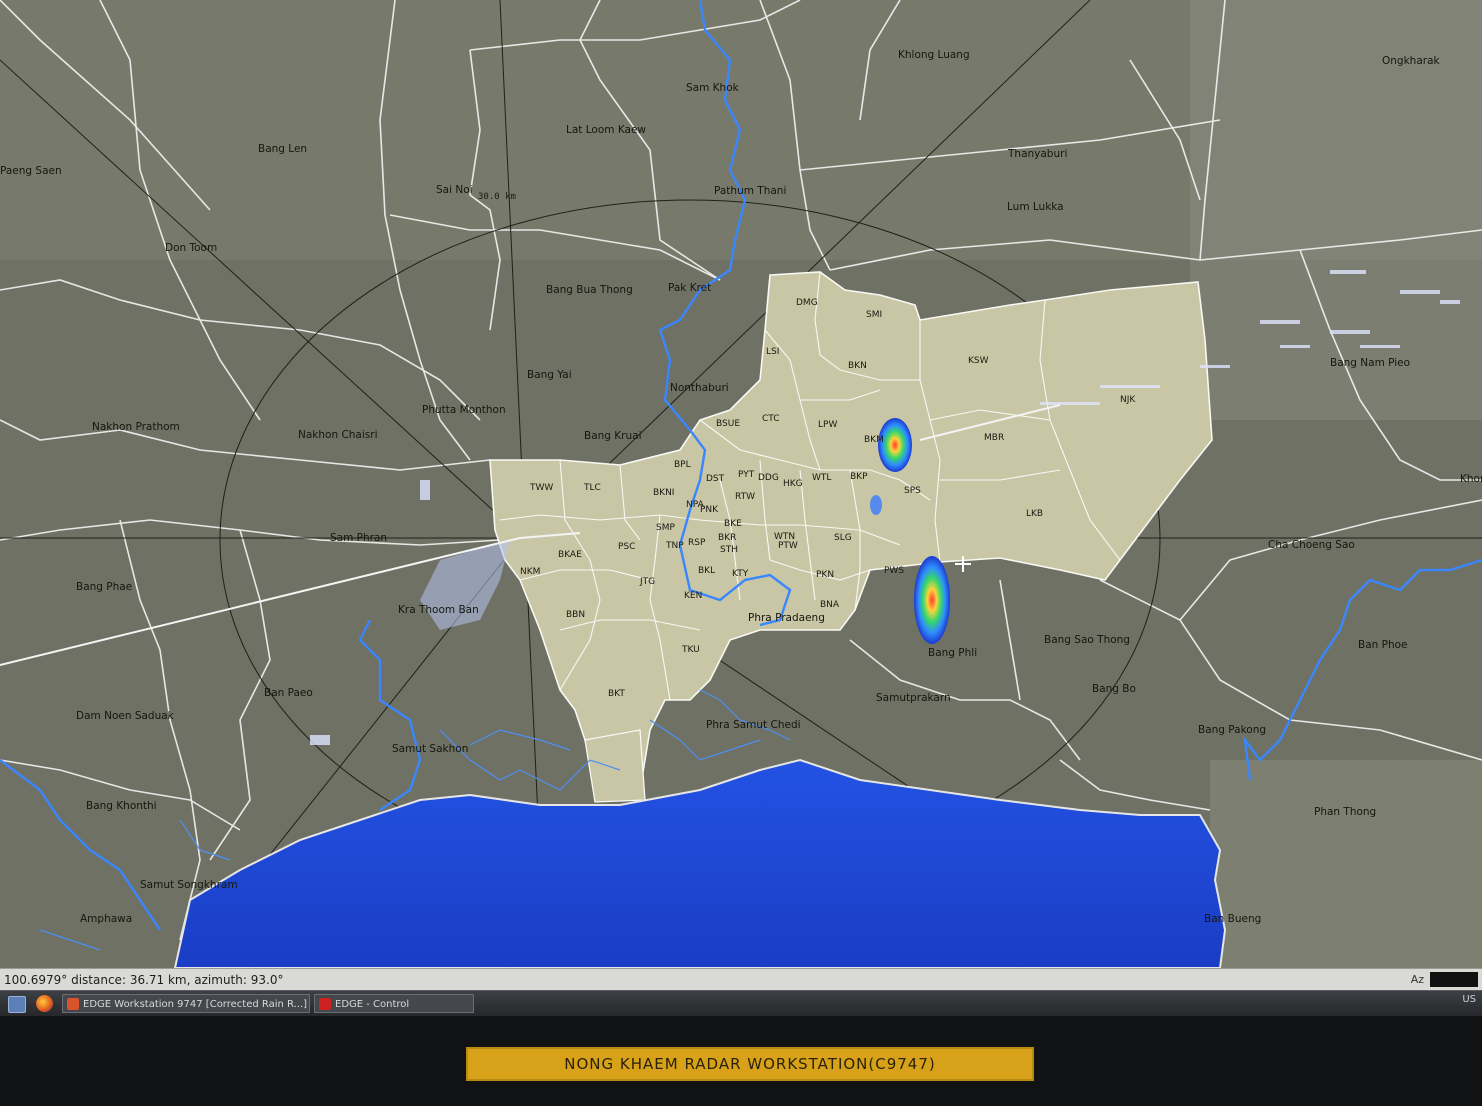 The height and width of the screenshot is (1106, 1482). What do you see at coordinates (575, 615) in the screenshot?
I see `district-label: BBN` at bounding box center [575, 615].